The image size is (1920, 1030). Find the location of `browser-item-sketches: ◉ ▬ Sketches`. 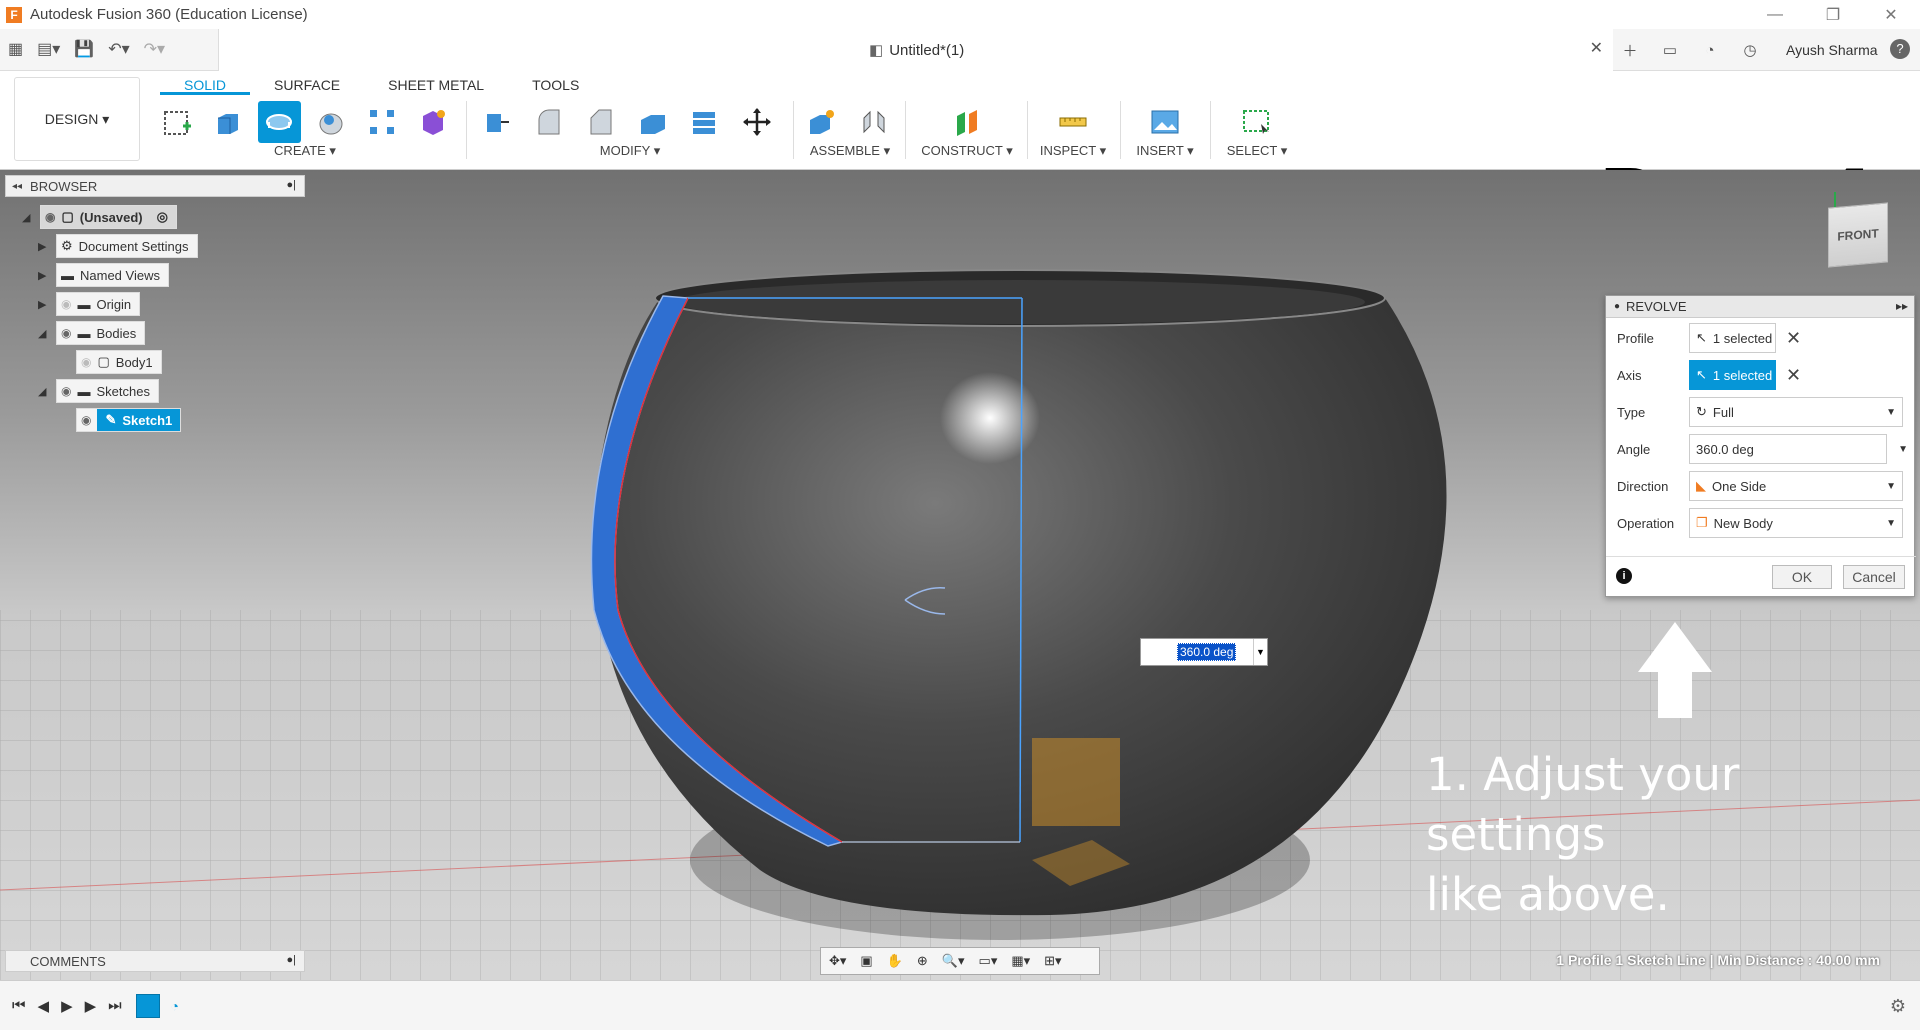

browser-item-sketches: ◉ ▬ Sketches is located at coordinates (107, 391).